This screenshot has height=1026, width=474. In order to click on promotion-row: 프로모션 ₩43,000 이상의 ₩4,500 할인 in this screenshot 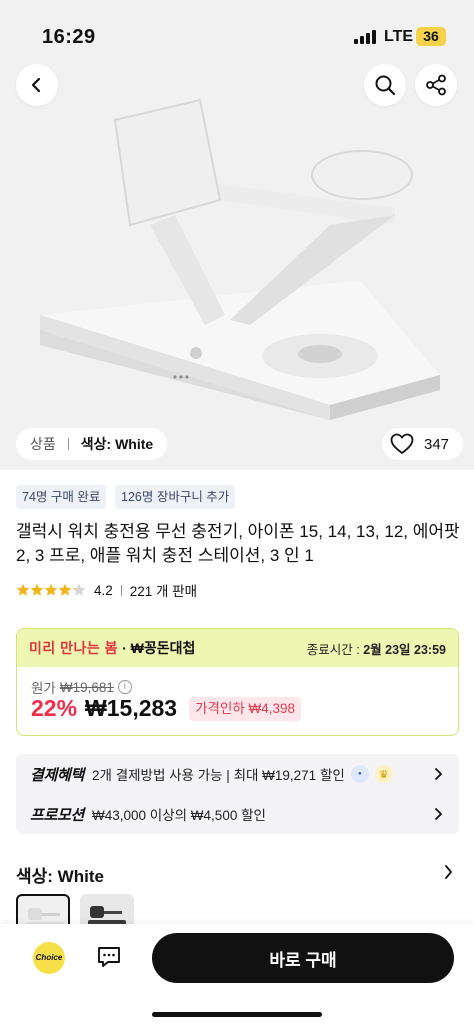, I will do `click(237, 814)`.